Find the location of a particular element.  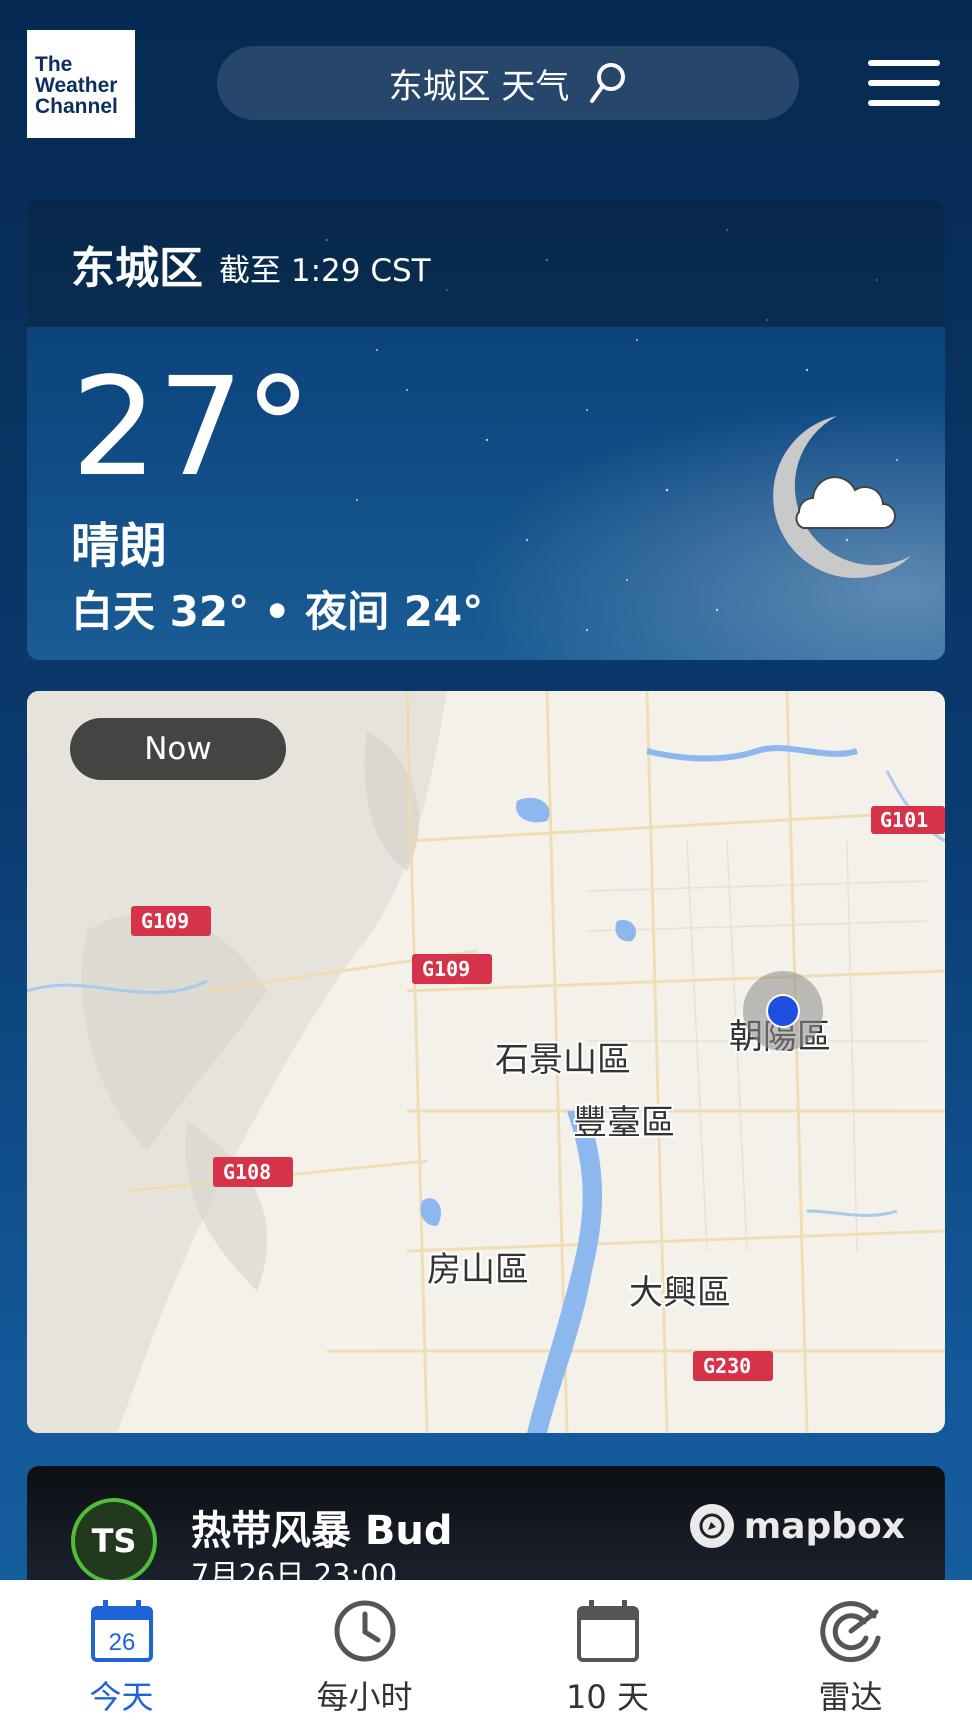

storm-name: 热带风暴 Bud is located at coordinates (322, 1531).